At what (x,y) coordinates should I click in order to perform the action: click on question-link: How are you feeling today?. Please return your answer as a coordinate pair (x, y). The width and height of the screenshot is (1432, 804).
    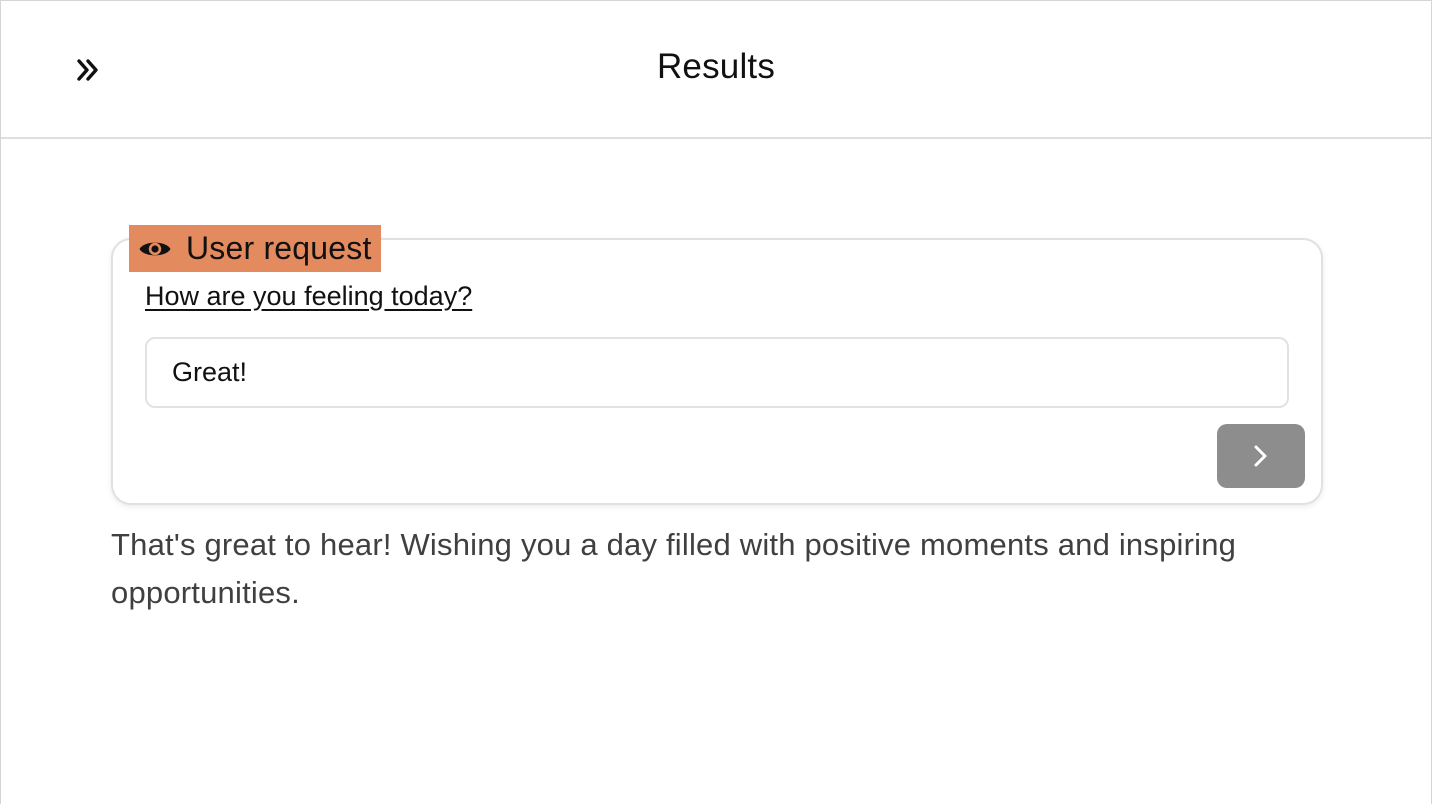
    Looking at the image, I should click on (308, 296).